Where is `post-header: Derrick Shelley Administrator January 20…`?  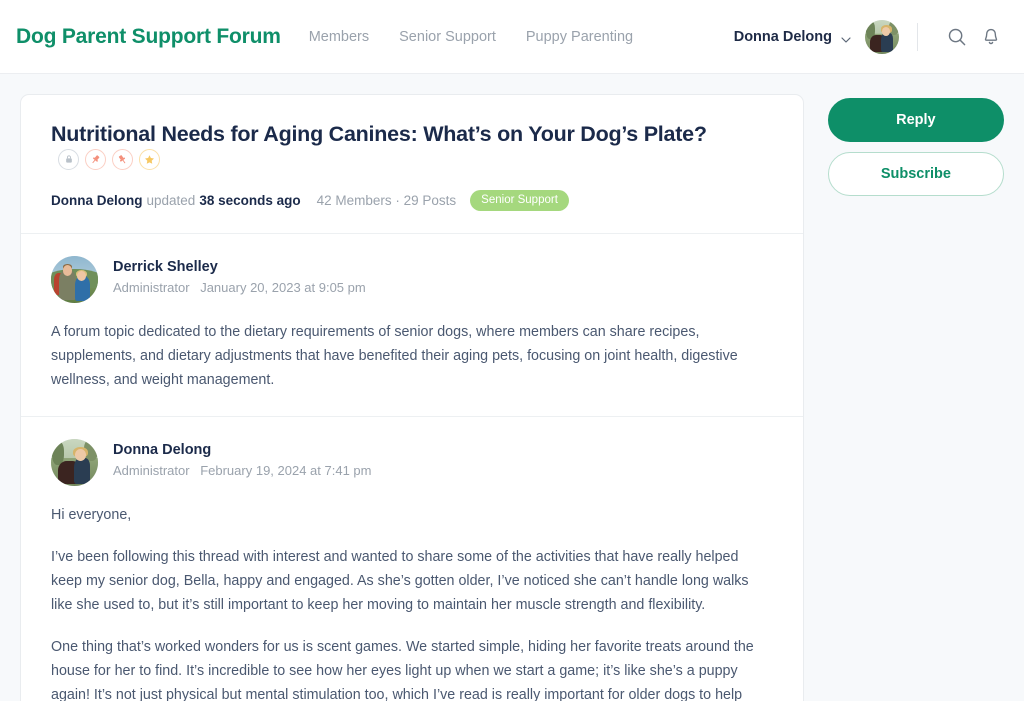 post-header: Derrick Shelley Administrator January 20… is located at coordinates (412, 279).